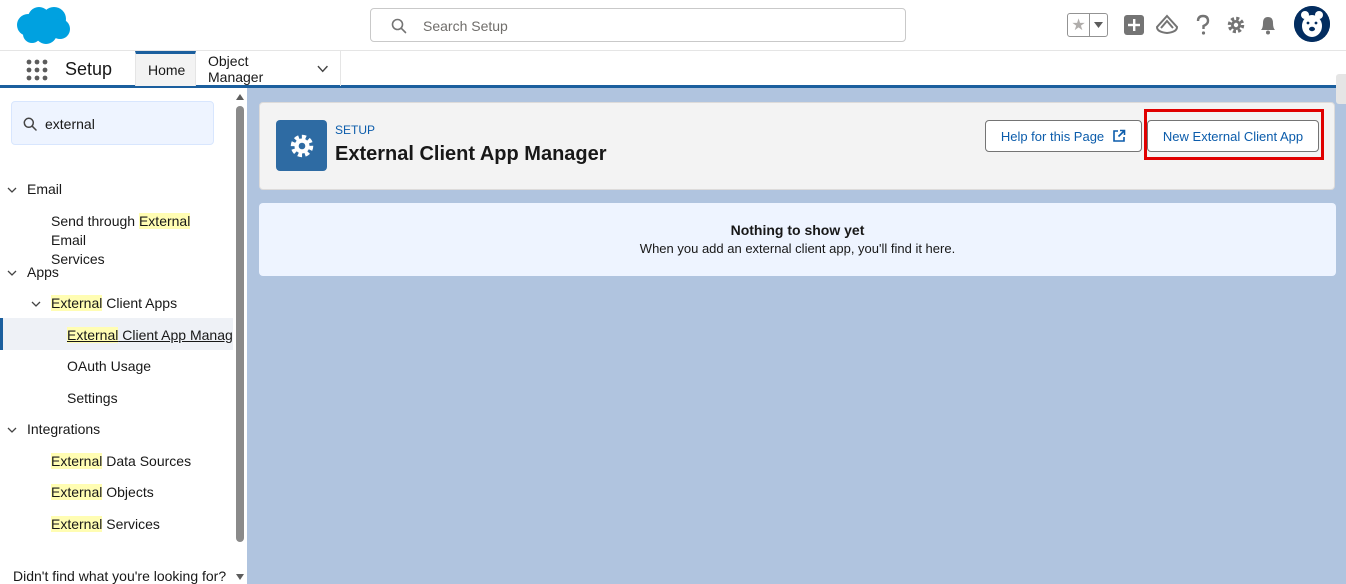 This screenshot has width=1346, height=584. Describe the element at coordinates (268, 68) in the screenshot. I see `tab-object-manager: Object Manager` at that location.